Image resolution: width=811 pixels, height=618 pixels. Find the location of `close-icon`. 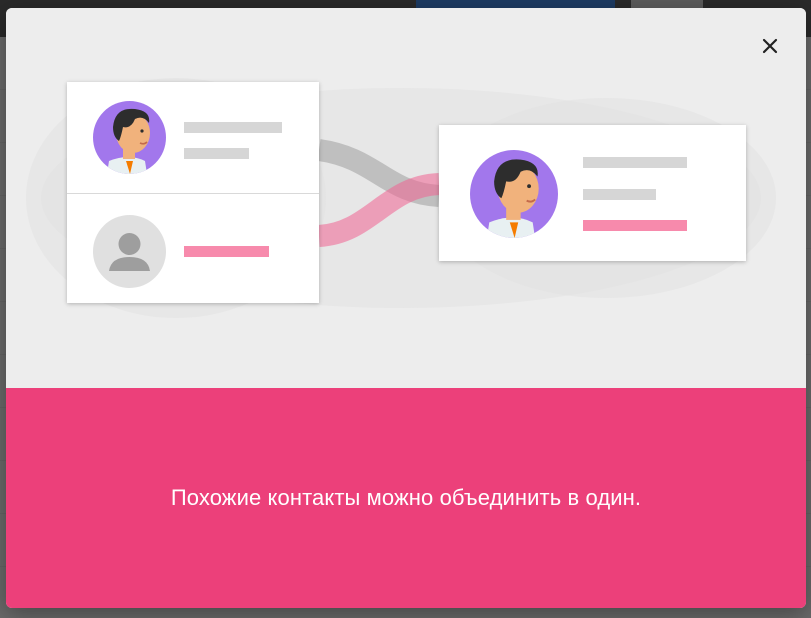

close-icon is located at coordinates (770, 46).